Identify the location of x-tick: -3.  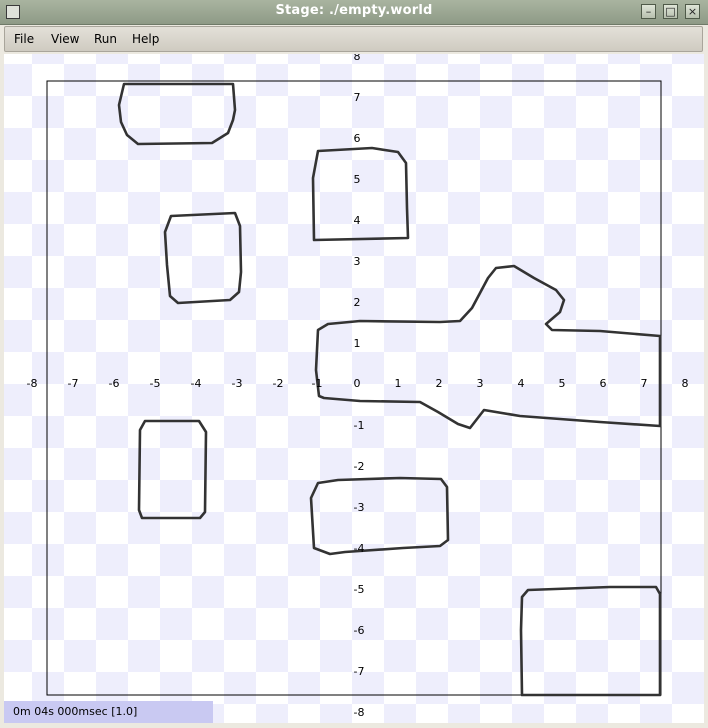
(237, 383).